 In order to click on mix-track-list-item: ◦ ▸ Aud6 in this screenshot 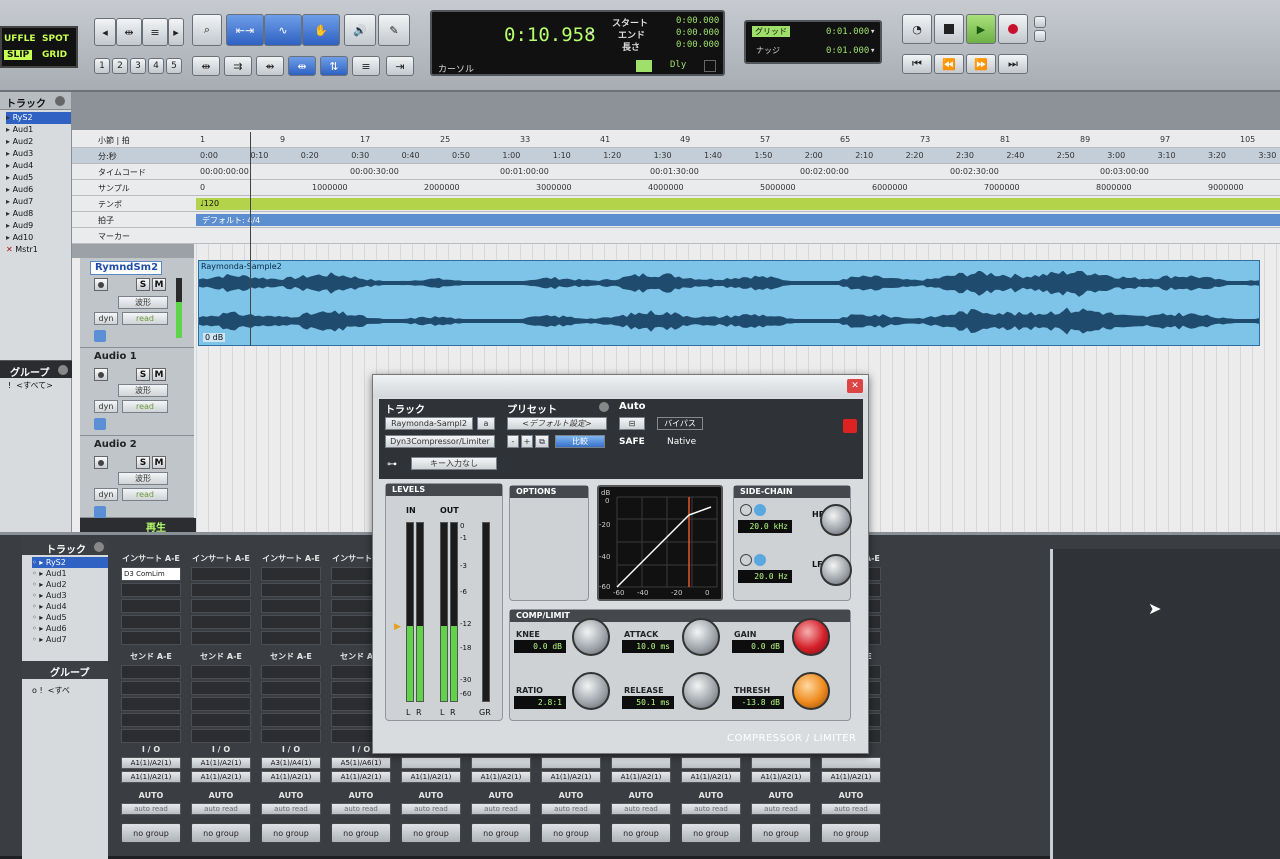, I will do `click(70, 628)`.